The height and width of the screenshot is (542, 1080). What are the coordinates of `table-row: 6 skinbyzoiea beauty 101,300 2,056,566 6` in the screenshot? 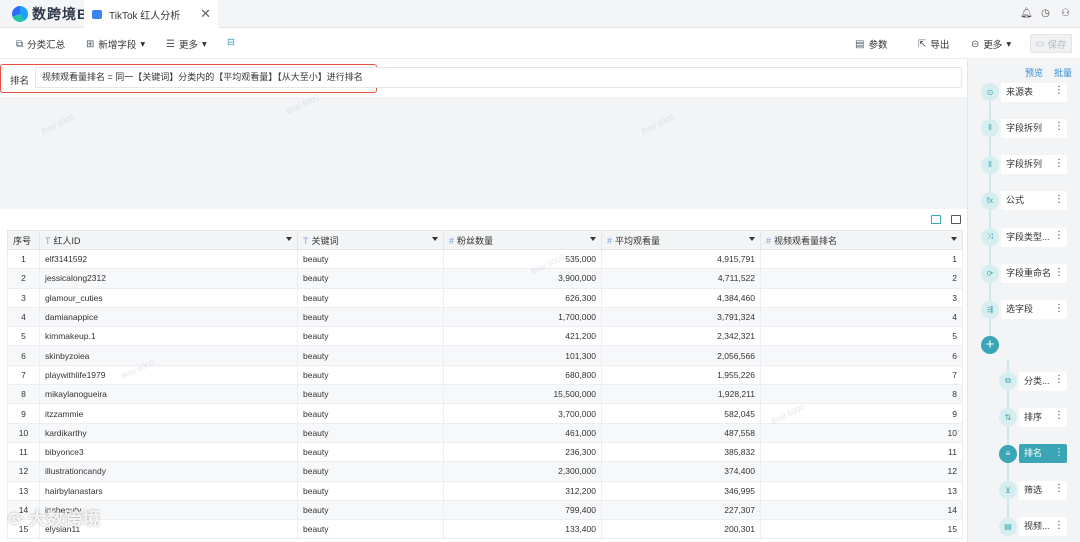 It's located at (485, 355).